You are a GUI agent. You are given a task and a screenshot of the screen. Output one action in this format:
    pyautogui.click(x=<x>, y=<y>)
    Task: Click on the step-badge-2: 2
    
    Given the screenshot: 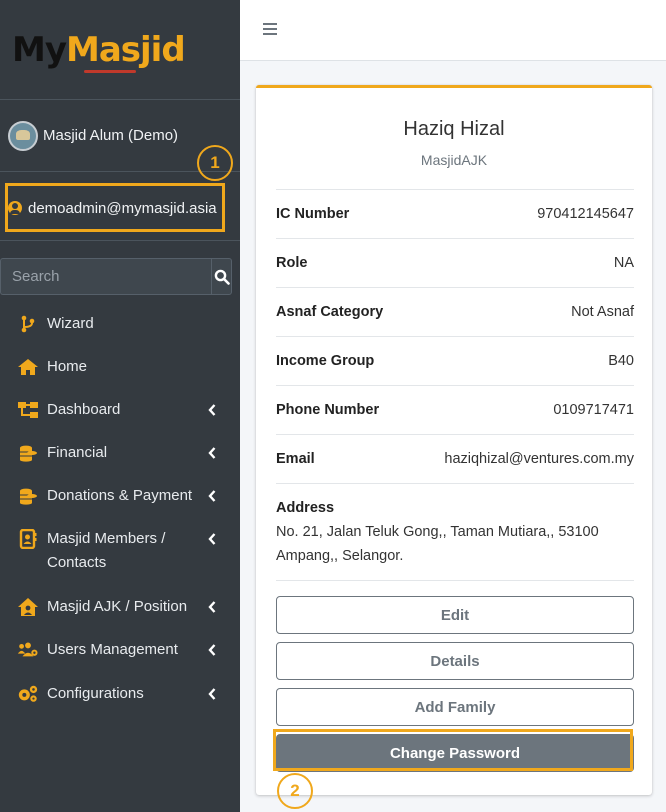 What is the action you would take?
    pyautogui.click(x=295, y=791)
    